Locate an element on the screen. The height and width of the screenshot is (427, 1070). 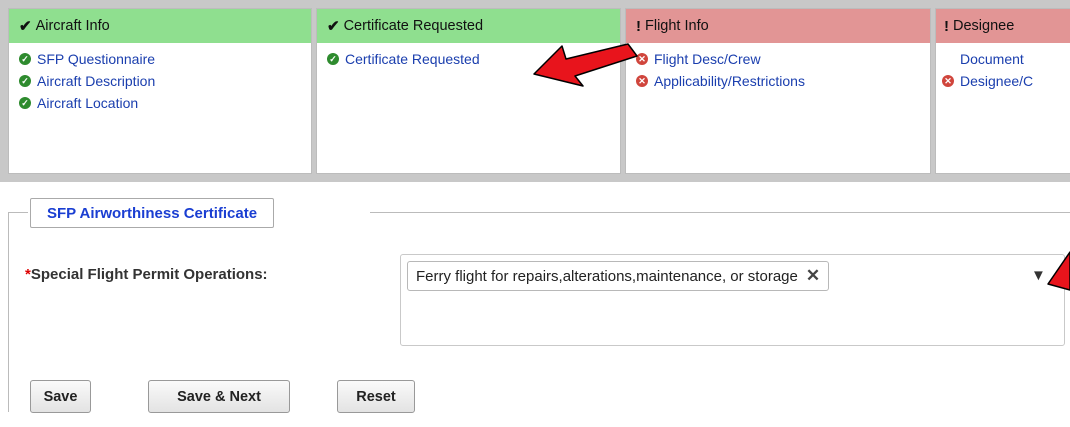
step-link-label: Designee/C is located at coordinates (997, 81).